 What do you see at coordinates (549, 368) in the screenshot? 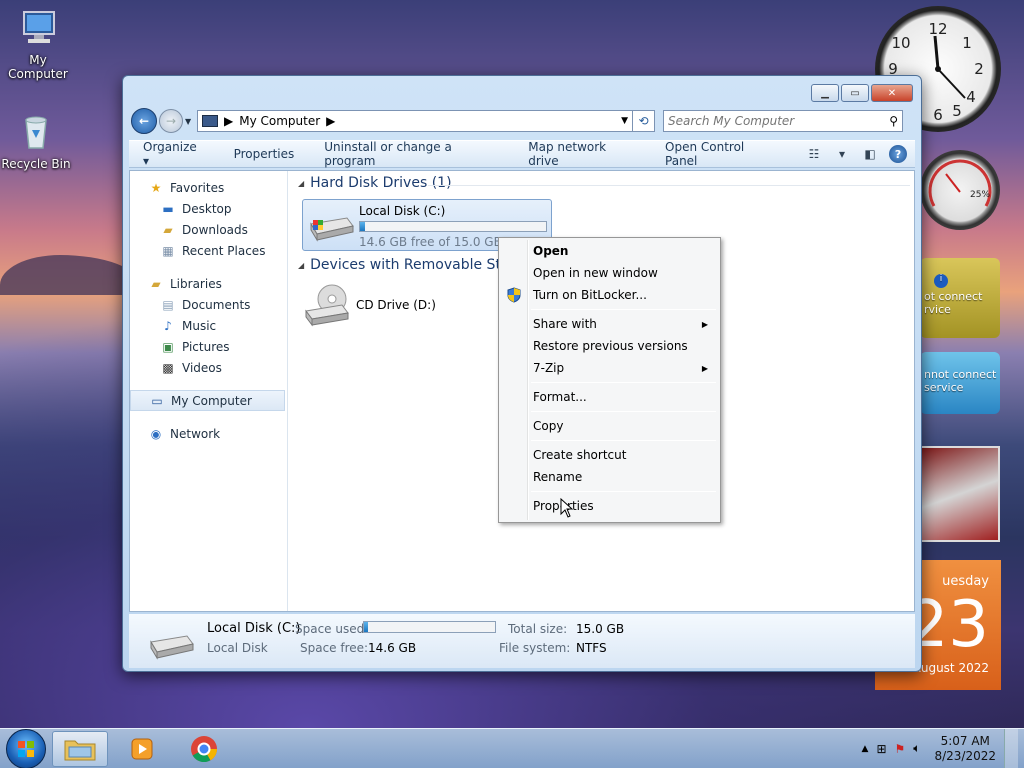
I see `menu-label: 7-Zip` at bounding box center [549, 368].